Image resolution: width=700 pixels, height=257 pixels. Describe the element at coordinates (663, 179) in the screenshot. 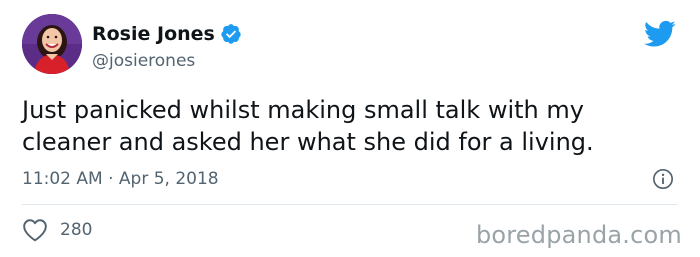

I see `info-icon` at that location.